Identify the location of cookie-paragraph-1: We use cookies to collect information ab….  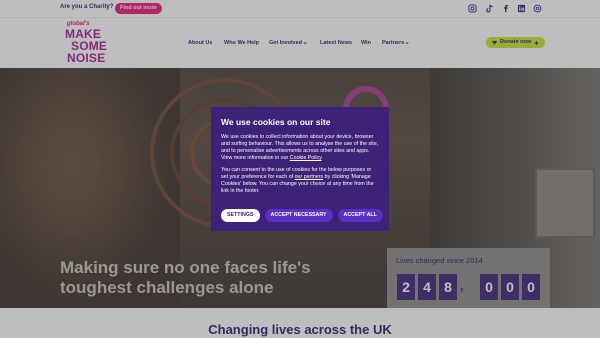
(300, 147).